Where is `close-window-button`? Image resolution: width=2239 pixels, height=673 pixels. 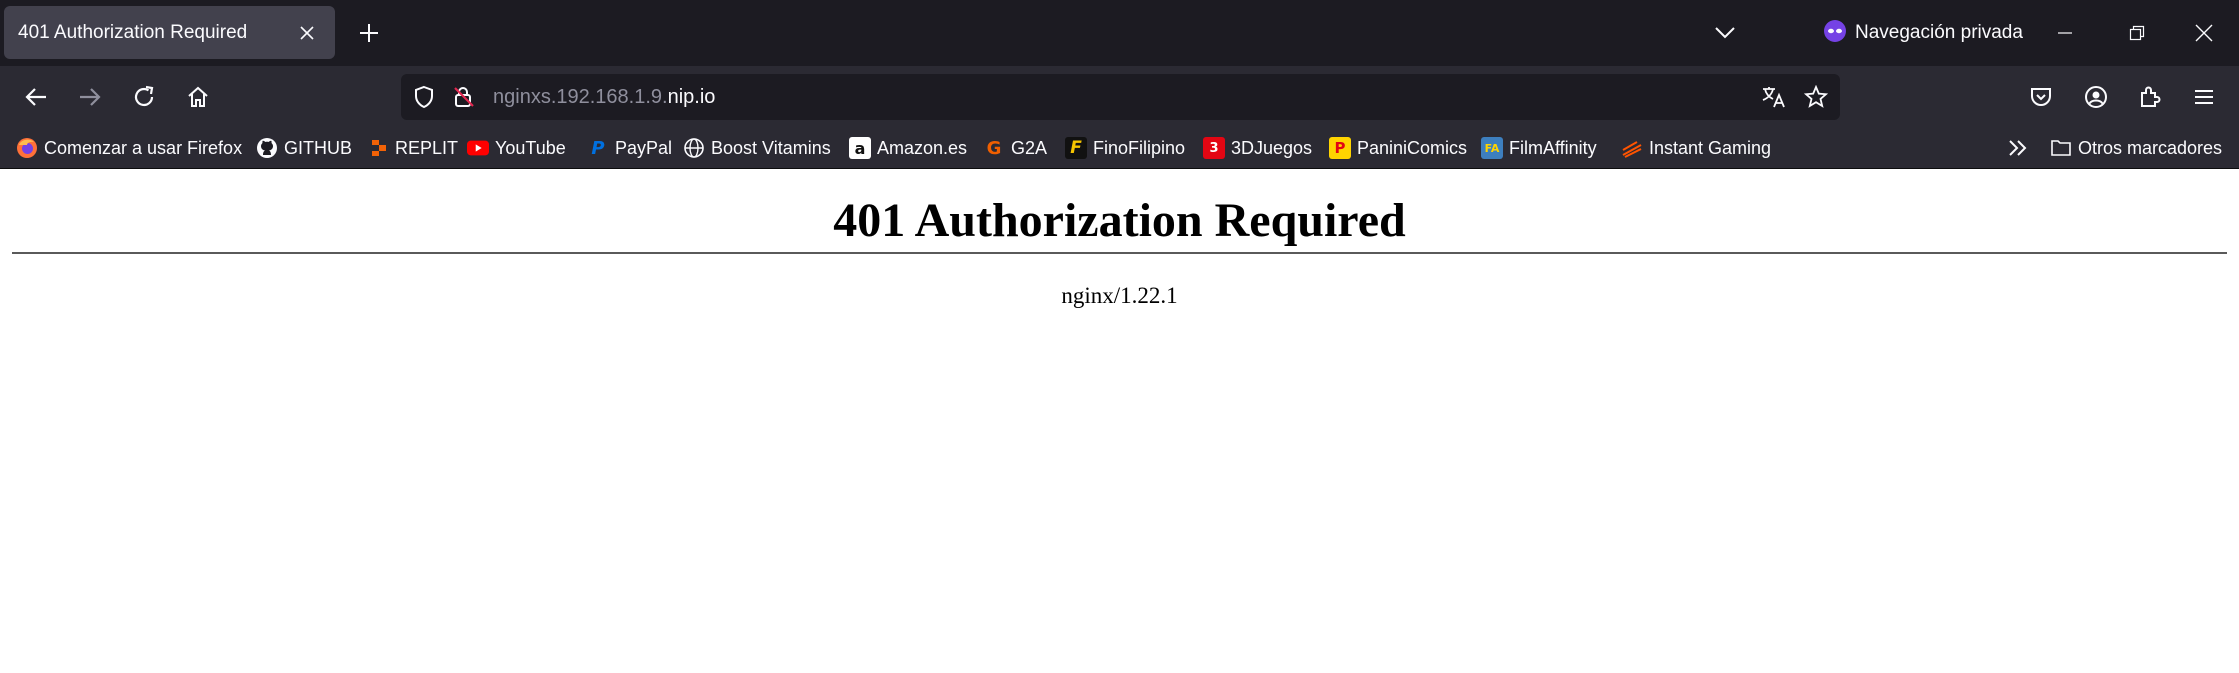
close-window-button is located at coordinates (2204, 33).